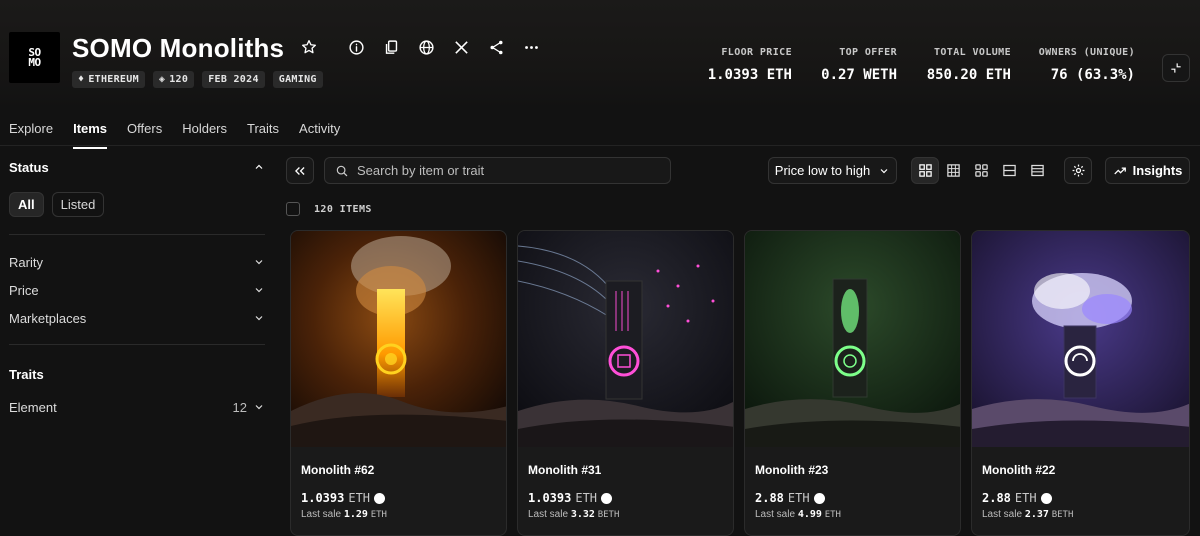 Image resolution: width=1200 pixels, height=536 pixels. What do you see at coordinates (972, 52) in the screenshot?
I see `stat-label: TOTAL VOLUME` at bounding box center [972, 52].